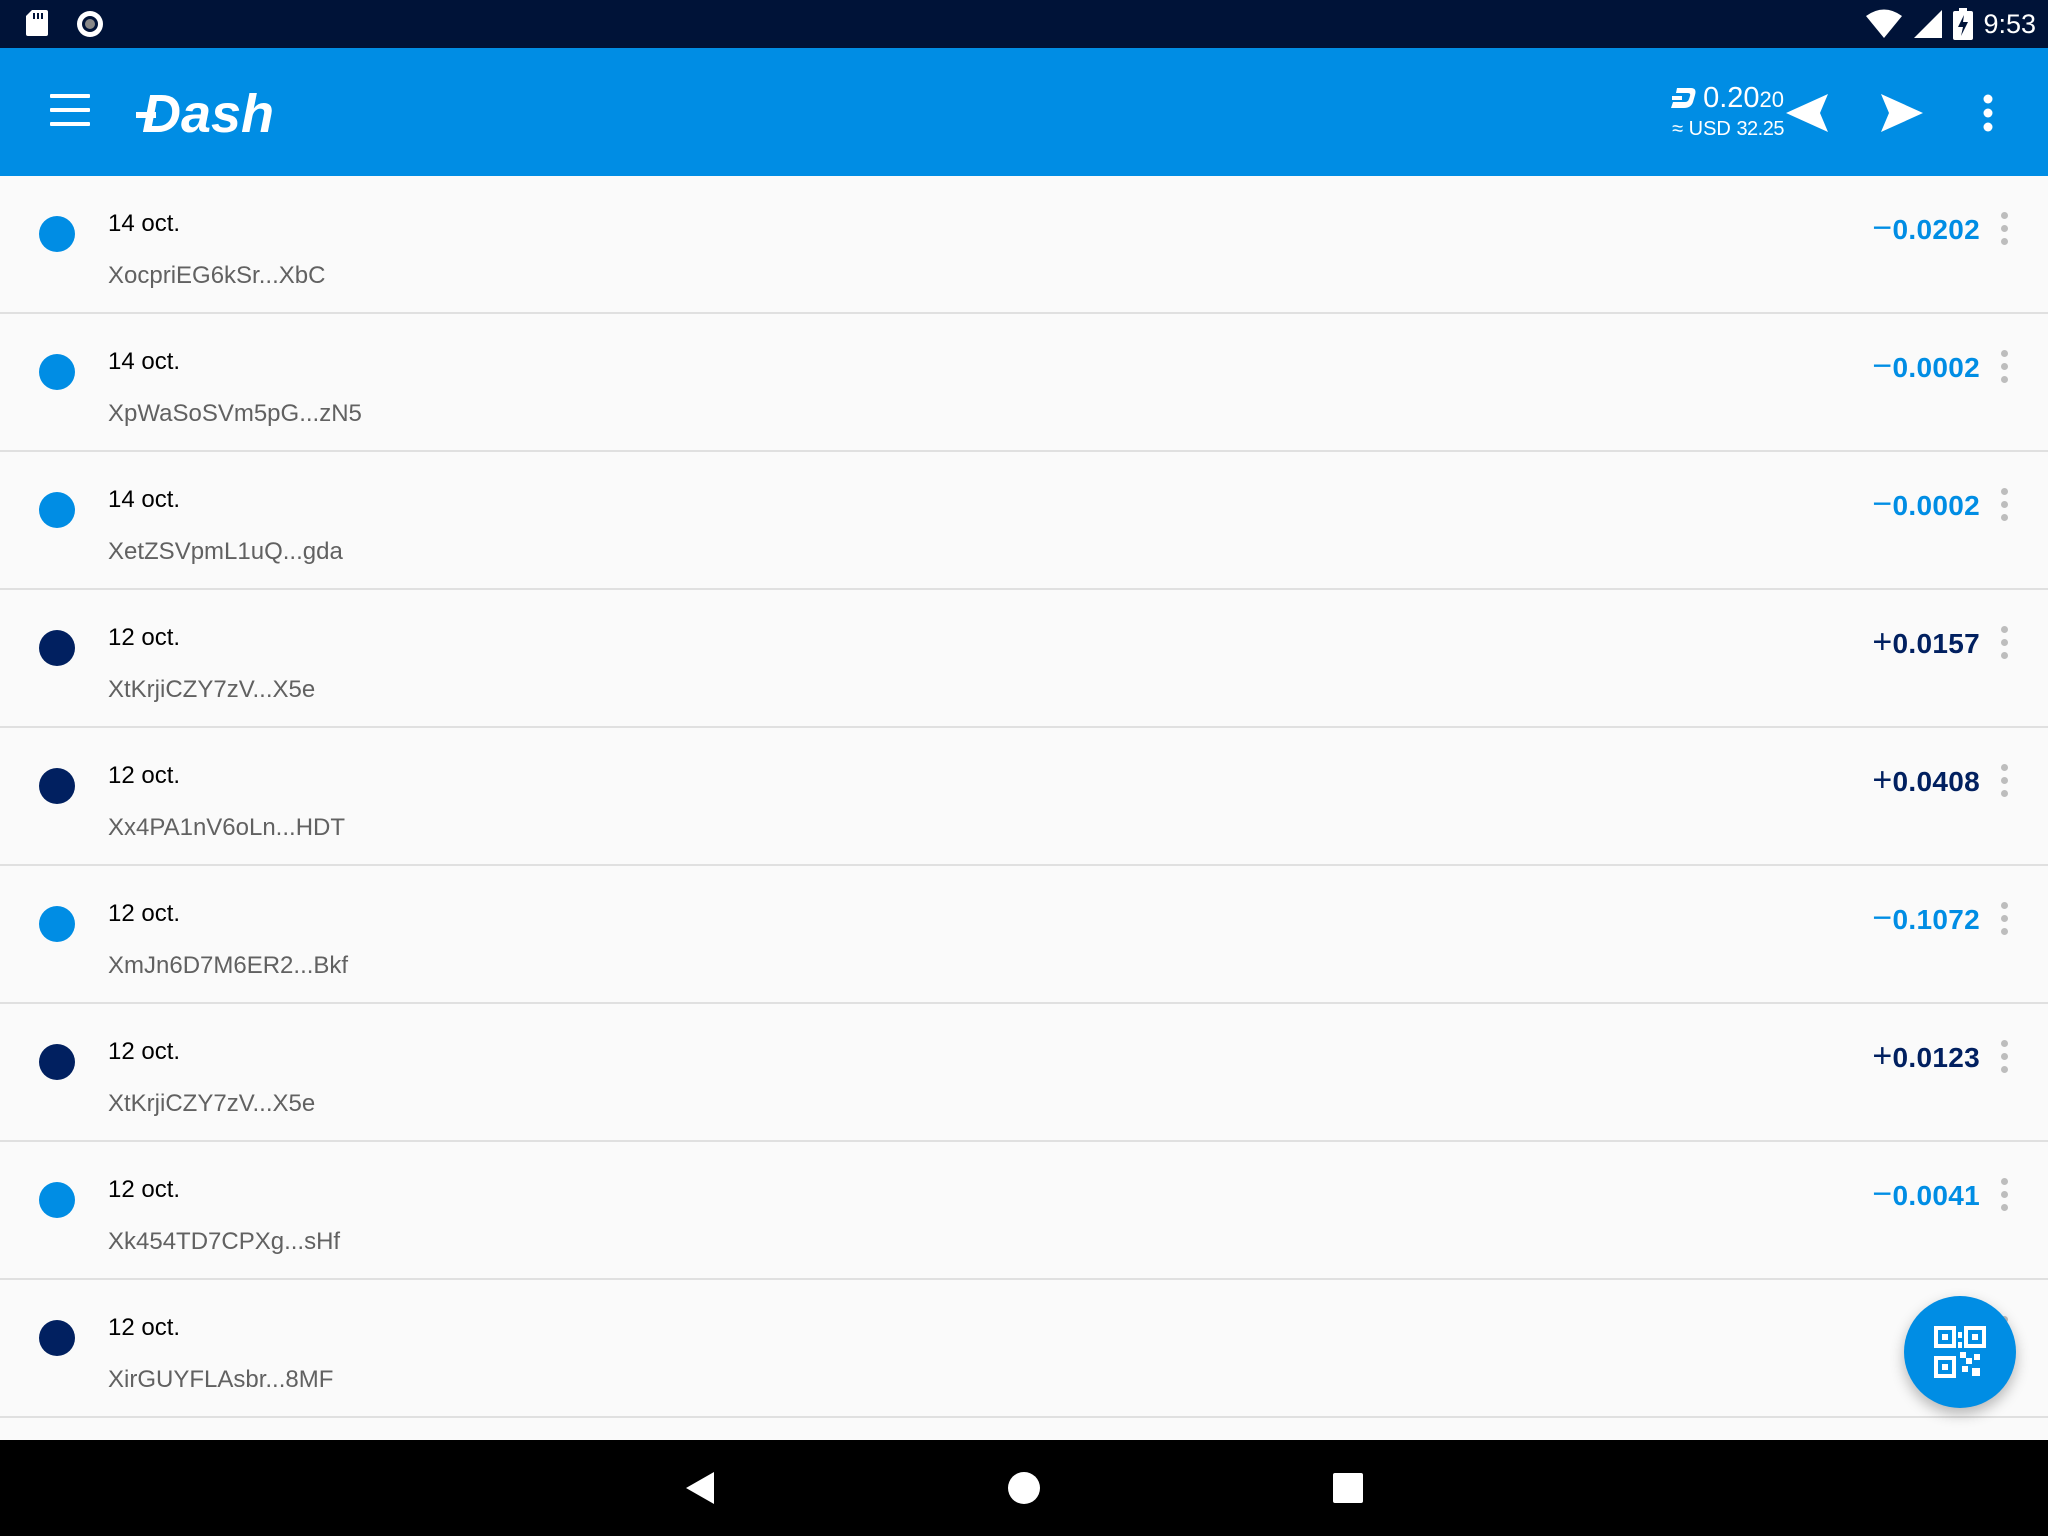 The image size is (2048, 1536). I want to click on fiat-prefix: ≈ USD, so click(1701, 129).